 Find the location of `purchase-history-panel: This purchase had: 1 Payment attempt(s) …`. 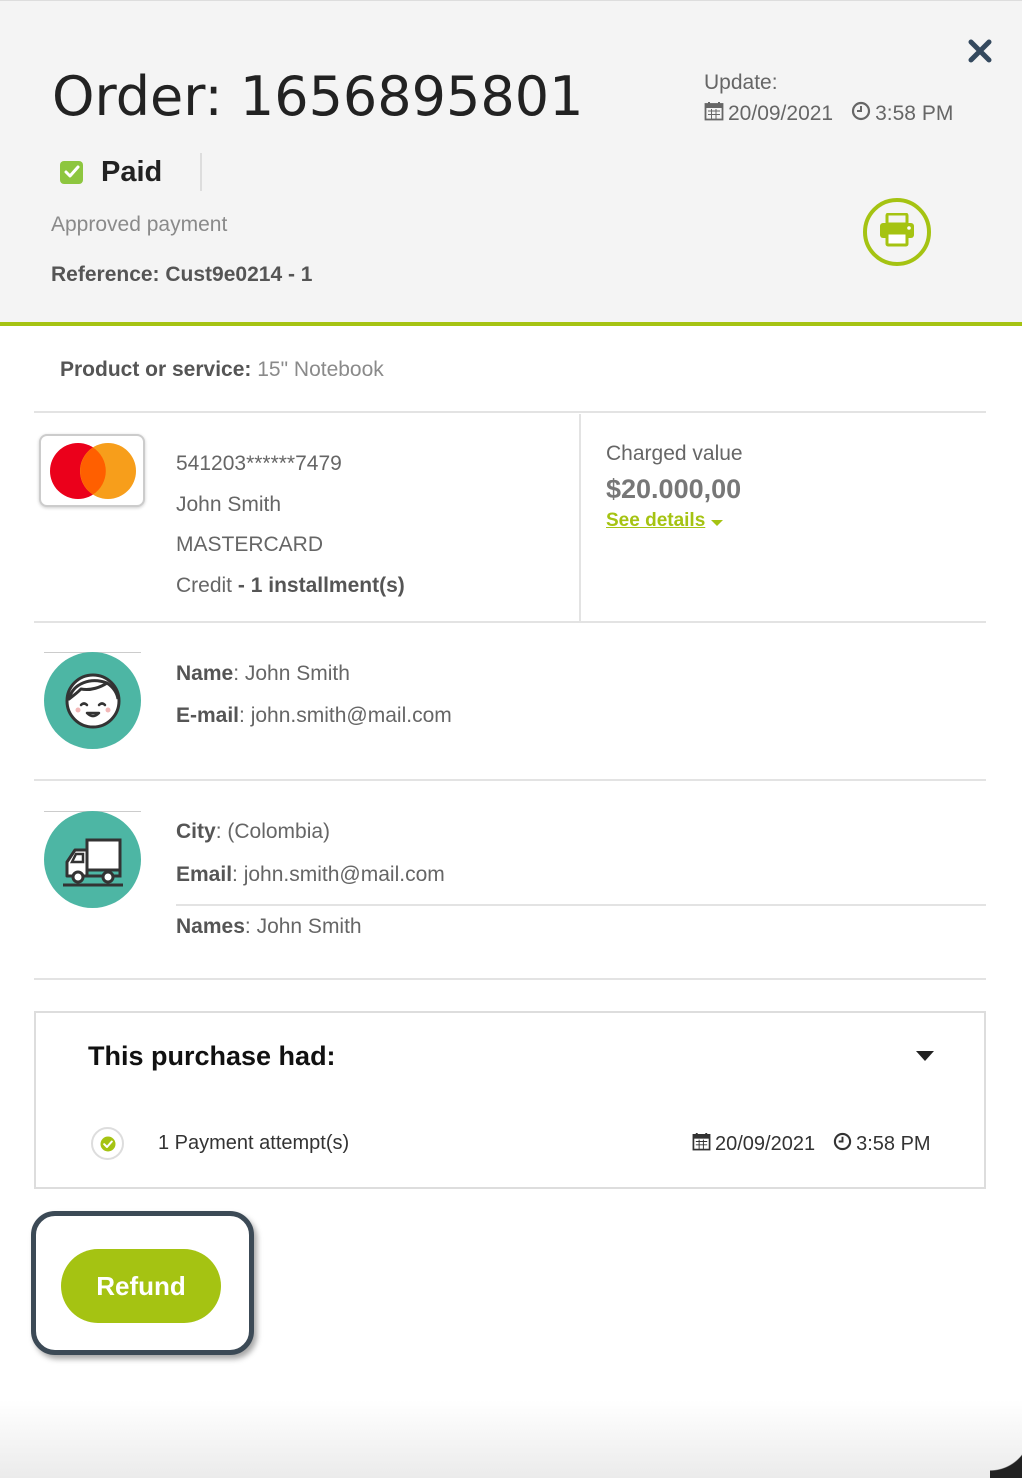

purchase-history-panel: This purchase had: 1 Payment attempt(s) … is located at coordinates (510, 1100).